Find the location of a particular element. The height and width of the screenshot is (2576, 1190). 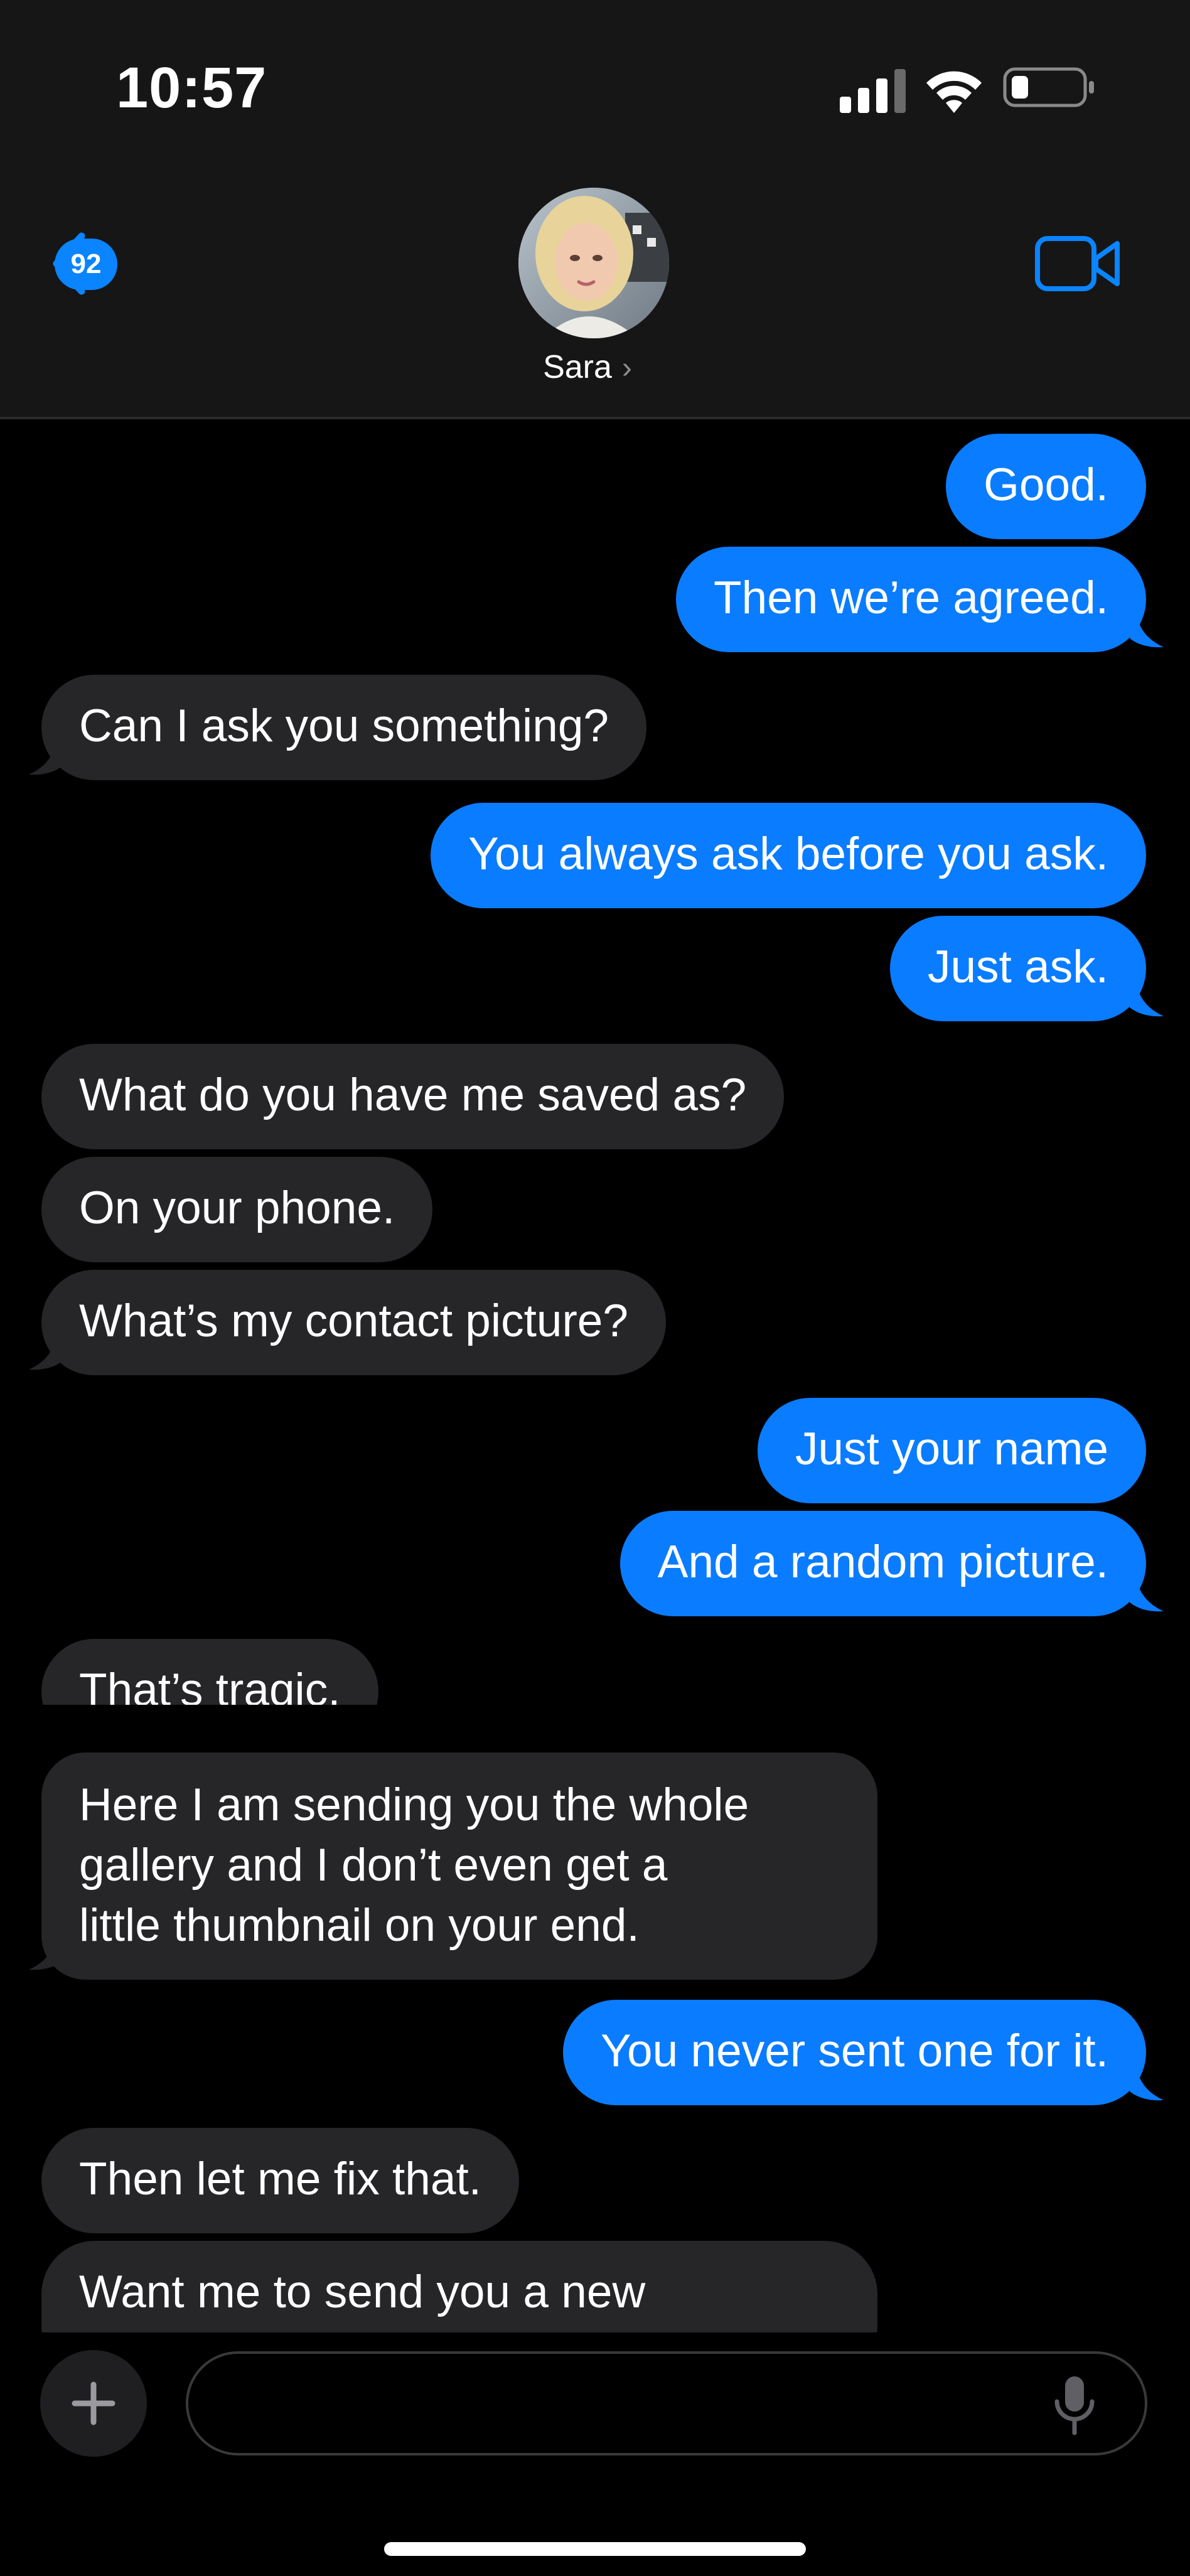

add-attachment-button is located at coordinates (93, 2403).